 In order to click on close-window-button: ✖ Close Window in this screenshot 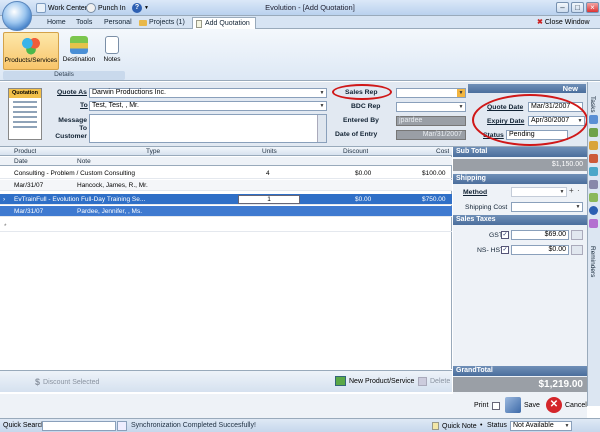, I will do `click(563, 22)`.